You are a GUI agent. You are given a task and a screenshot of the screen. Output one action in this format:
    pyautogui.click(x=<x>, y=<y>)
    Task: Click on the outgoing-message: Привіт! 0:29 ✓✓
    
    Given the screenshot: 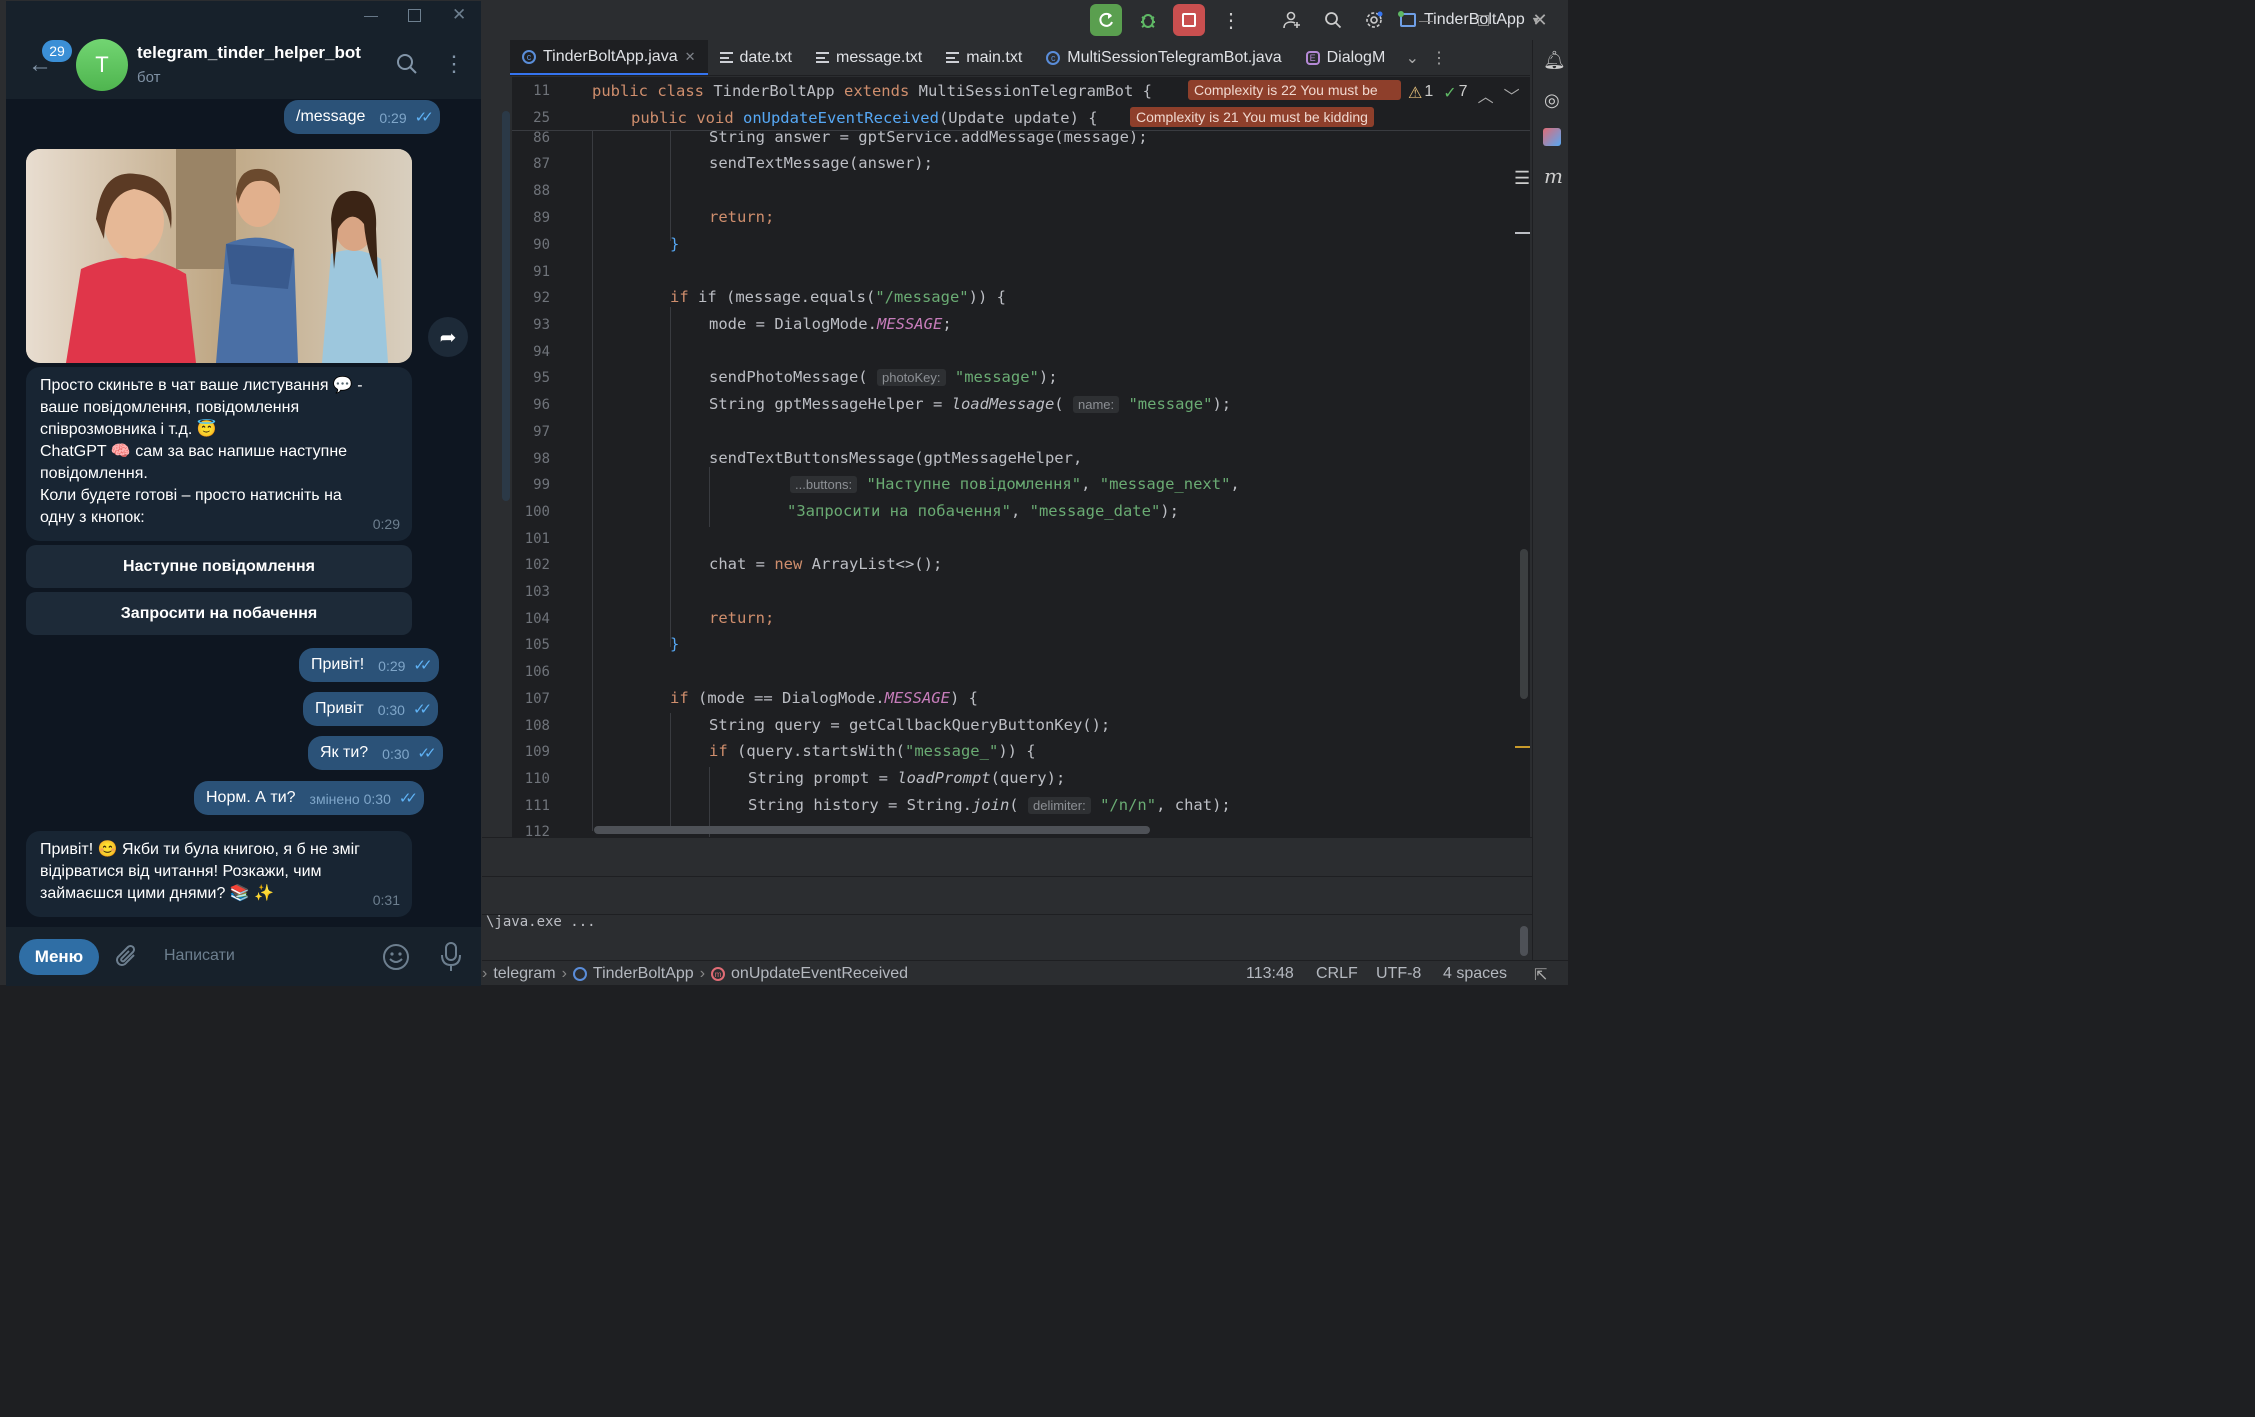 What is the action you would take?
    pyautogui.click(x=369, y=665)
    